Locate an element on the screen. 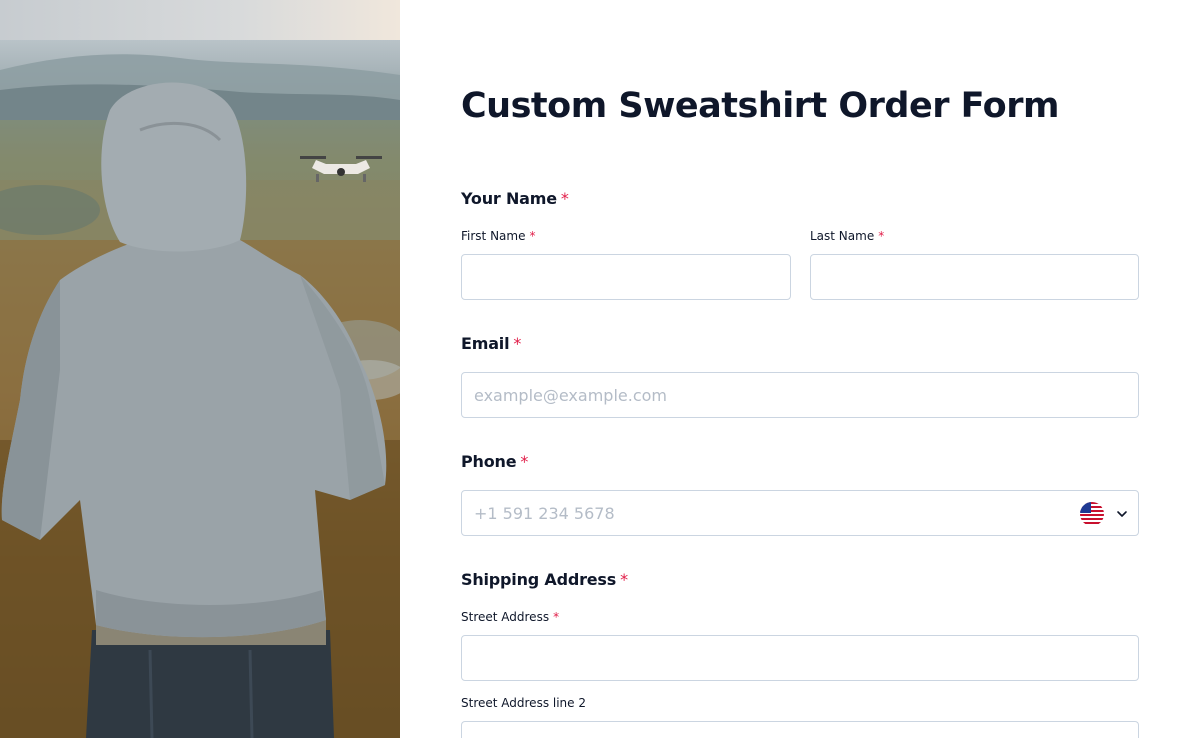  email-input is located at coordinates (800, 395).